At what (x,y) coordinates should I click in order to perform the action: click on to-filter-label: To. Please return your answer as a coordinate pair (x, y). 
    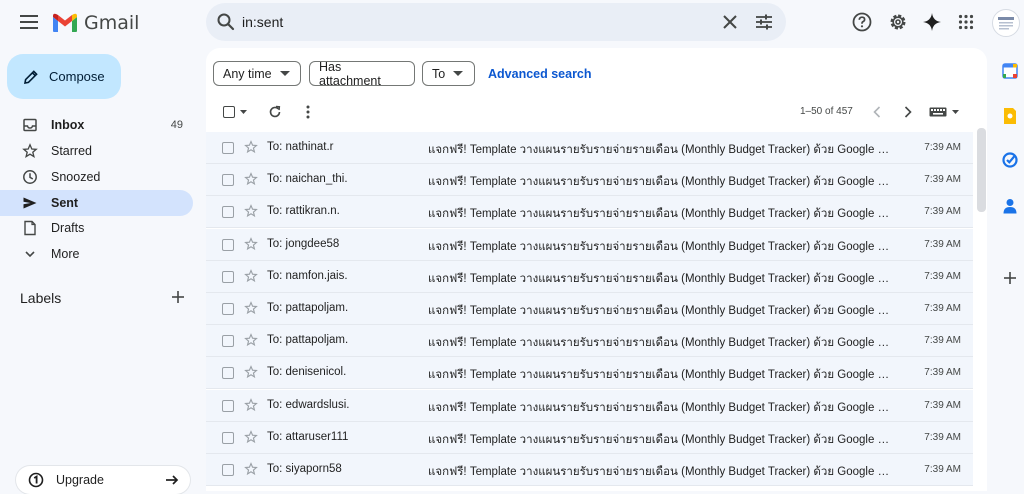
    Looking at the image, I should click on (439, 73).